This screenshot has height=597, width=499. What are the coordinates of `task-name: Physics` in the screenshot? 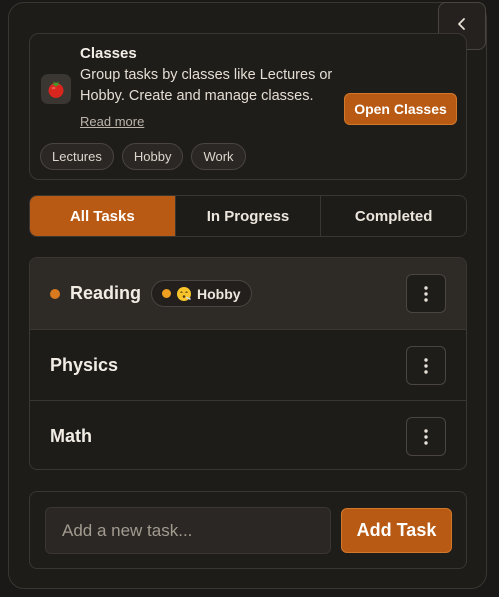 It's located at (84, 364).